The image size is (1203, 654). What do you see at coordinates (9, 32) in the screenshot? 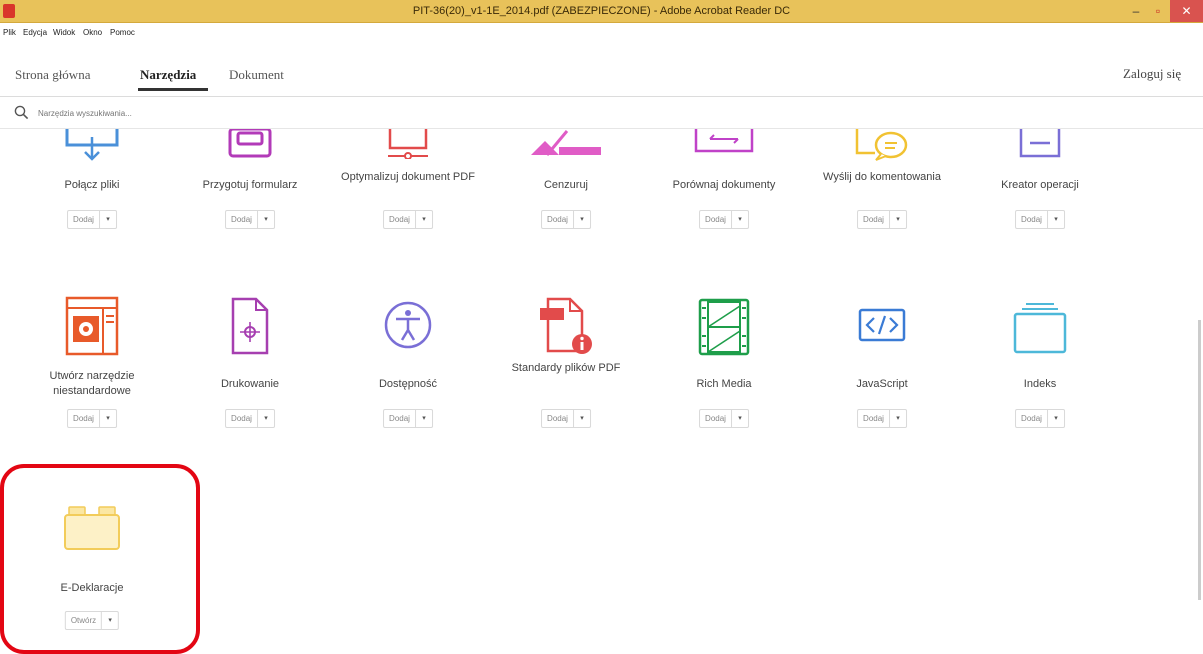
I see `menu-plik: Plik` at bounding box center [9, 32].